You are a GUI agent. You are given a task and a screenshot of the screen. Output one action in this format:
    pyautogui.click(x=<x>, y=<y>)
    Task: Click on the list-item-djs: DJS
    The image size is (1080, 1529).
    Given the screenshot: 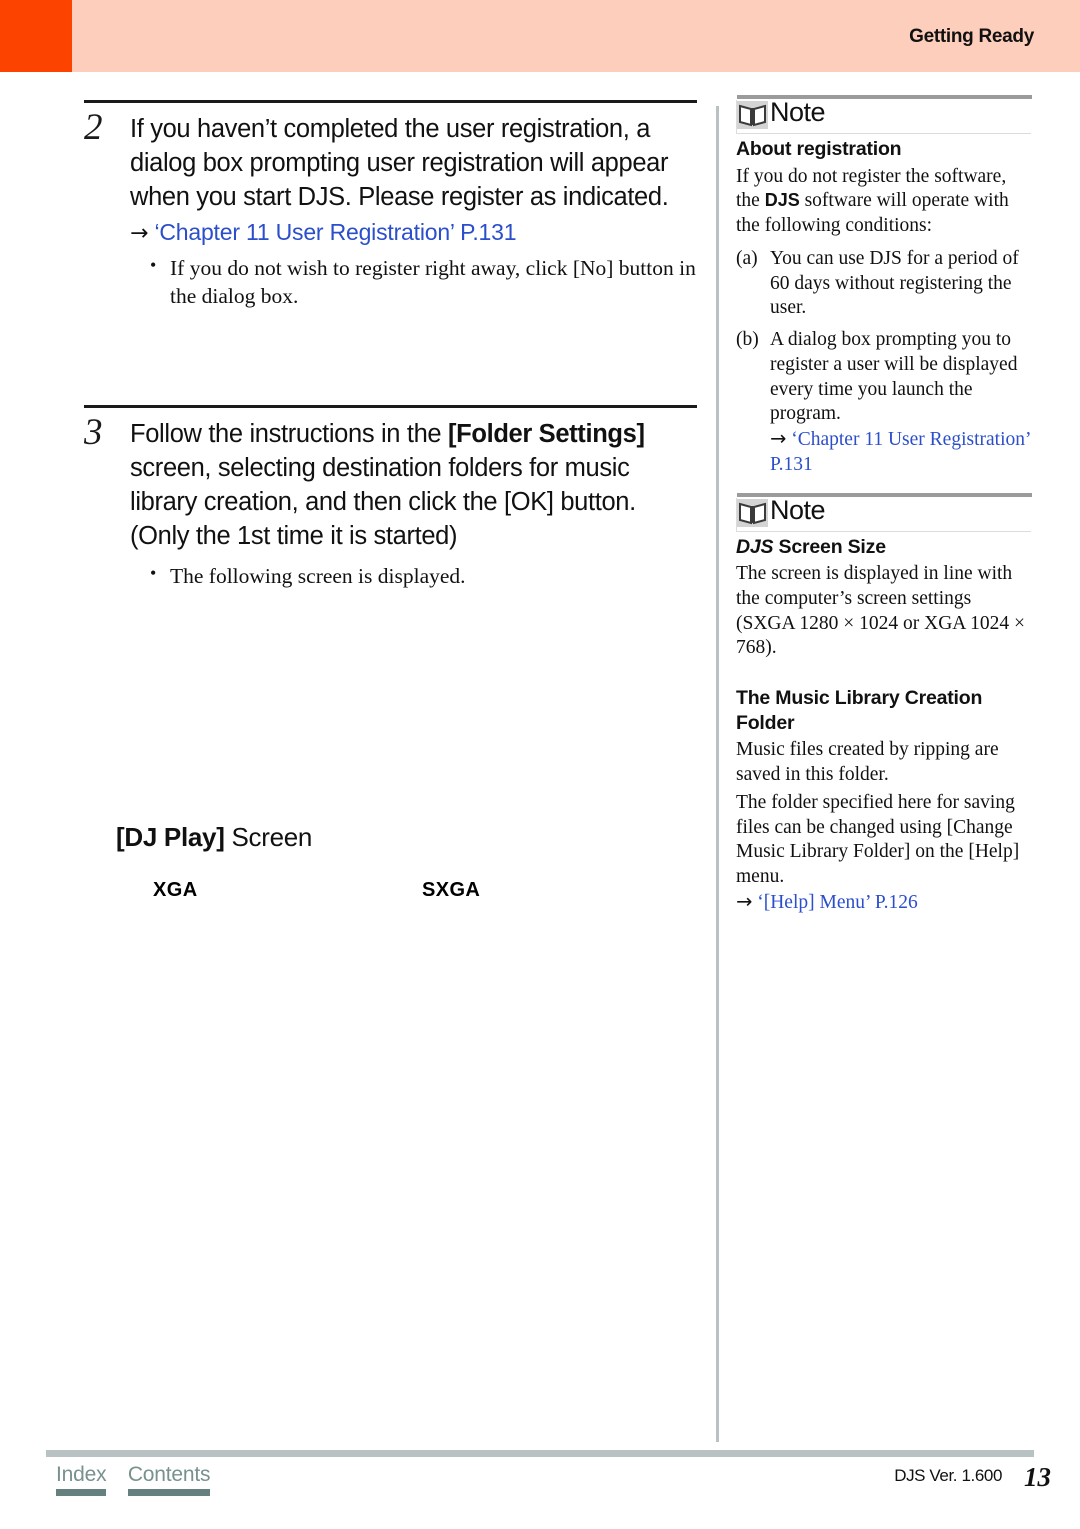 What is the action you would take?
    pyautogui.click(x=885, y=258)
    